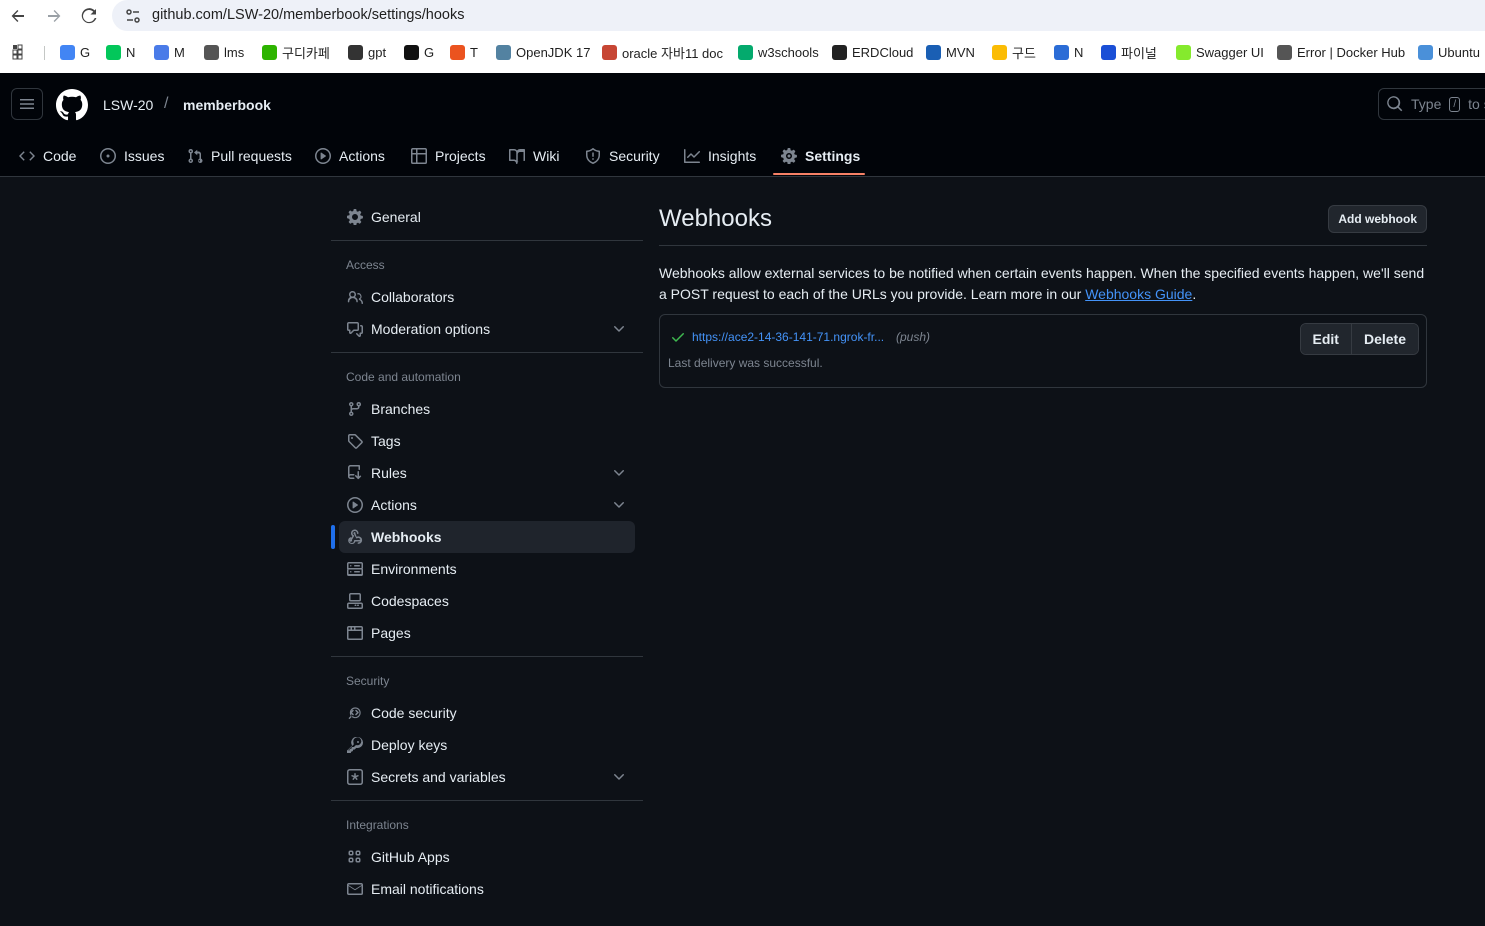 The width and height of the screenshot is (1485, 926). What do you see at coordinates (1431, 104) in the screenshot?
I see `search-input: Type / to s` at bounding box center [1431, 104].